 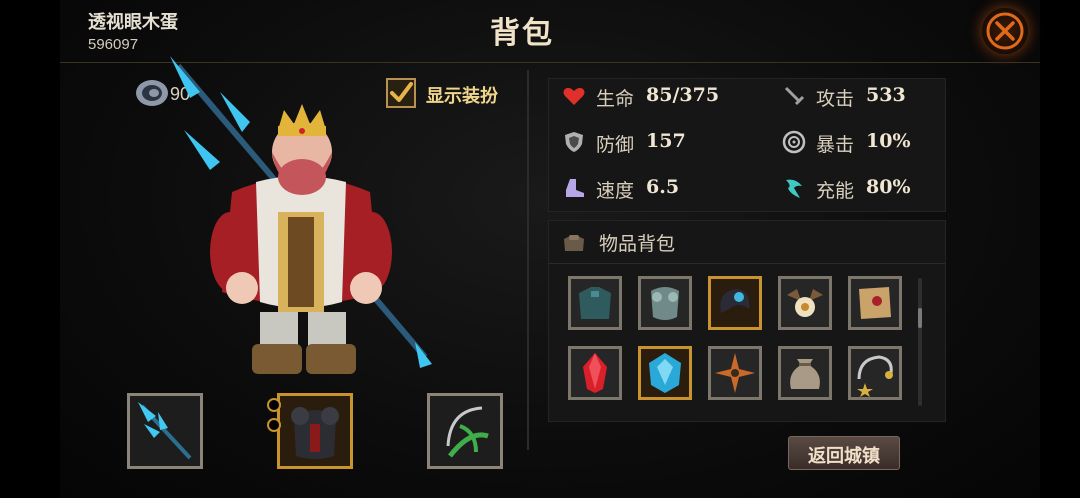 I want to click on panel-divider, so click(x=528, y=260).